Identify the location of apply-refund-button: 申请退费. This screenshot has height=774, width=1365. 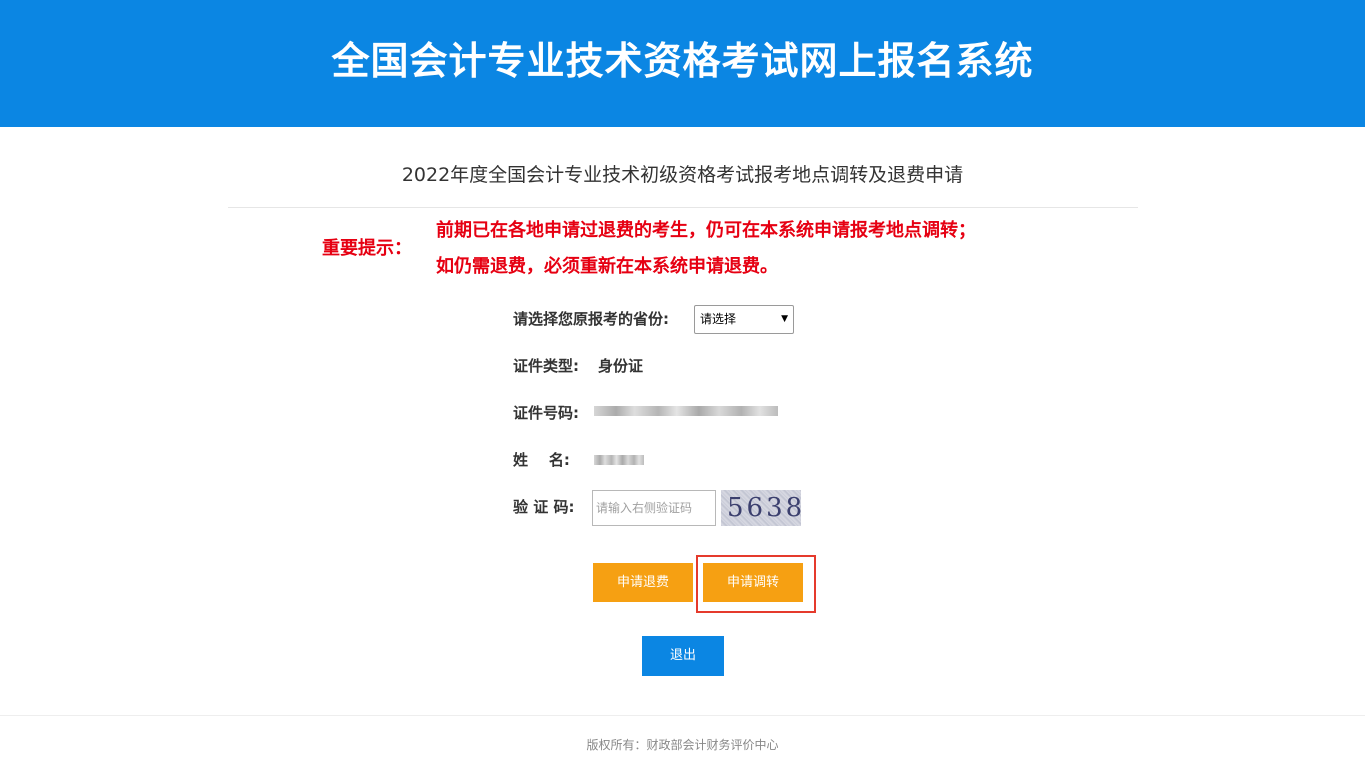
(643, 582).